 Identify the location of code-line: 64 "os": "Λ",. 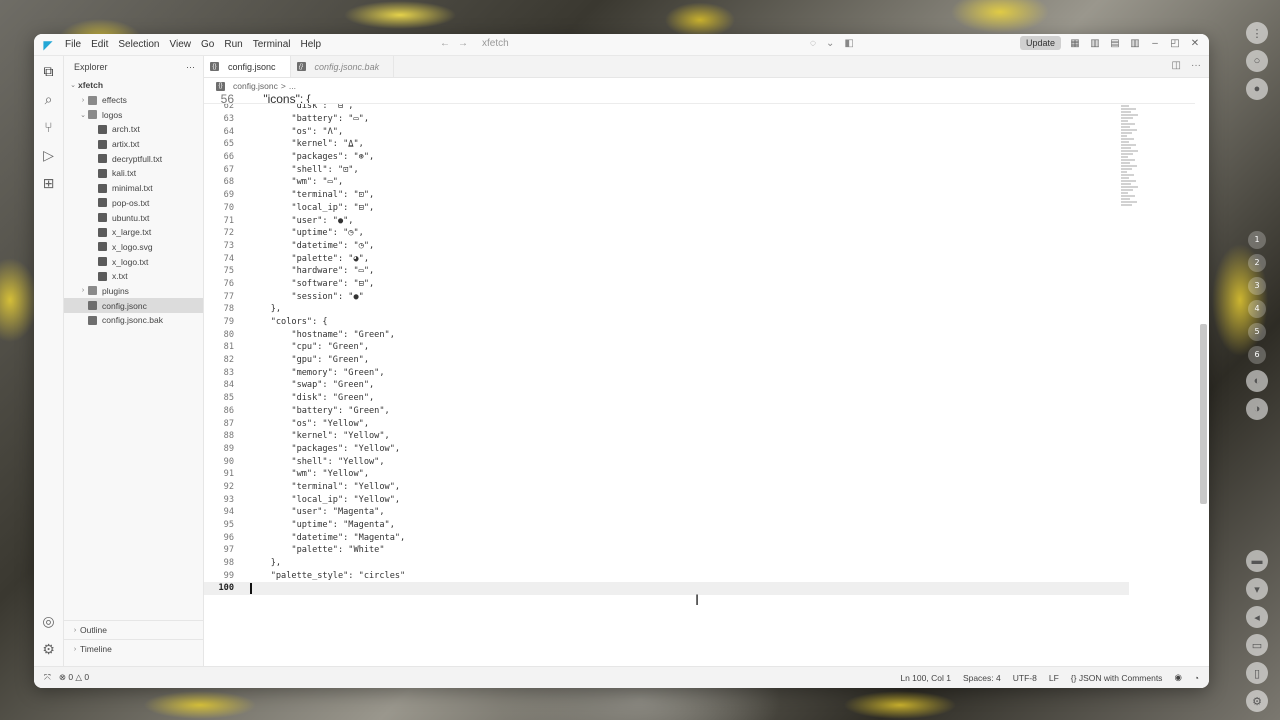
(706, 131).